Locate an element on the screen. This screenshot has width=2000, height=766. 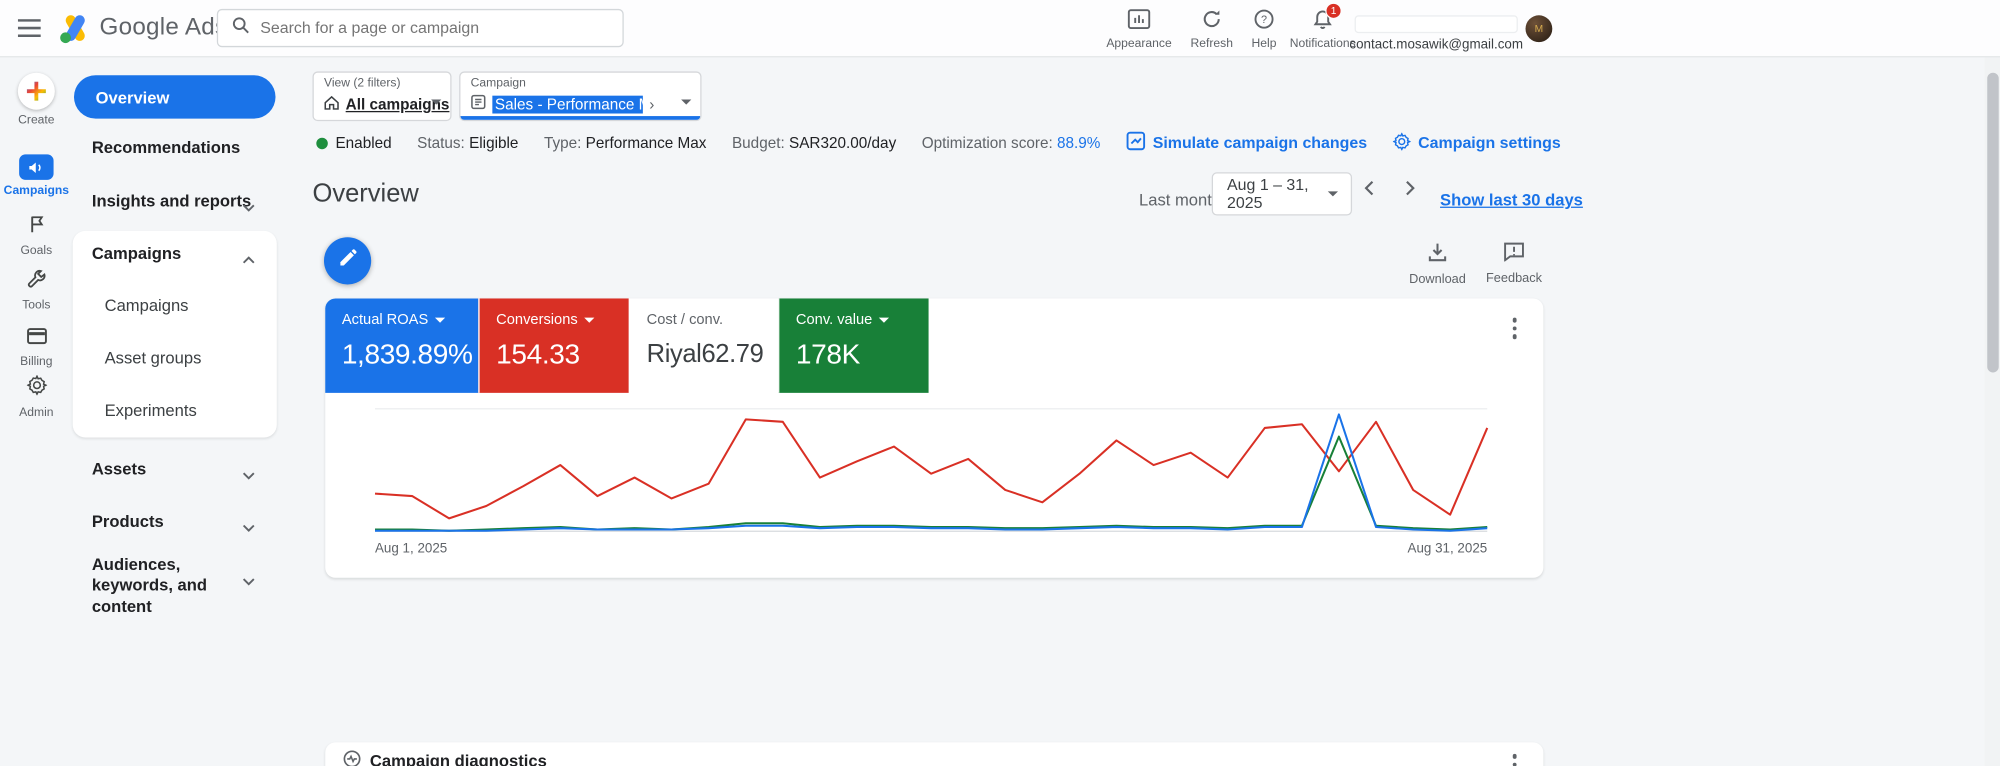
campaign-list-icon is located at coordinates (478, 103).